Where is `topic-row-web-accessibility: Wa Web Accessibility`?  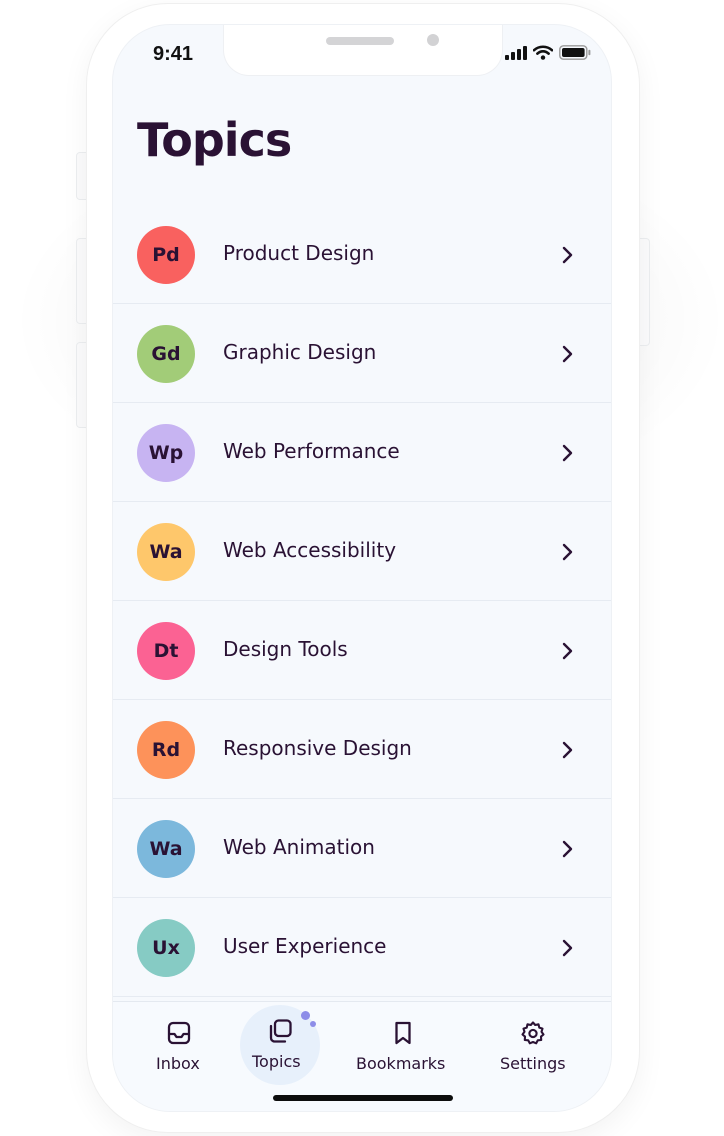 topic-row-web-accessibility: Wa Web Accessibility is located at coordinates (362, 551).